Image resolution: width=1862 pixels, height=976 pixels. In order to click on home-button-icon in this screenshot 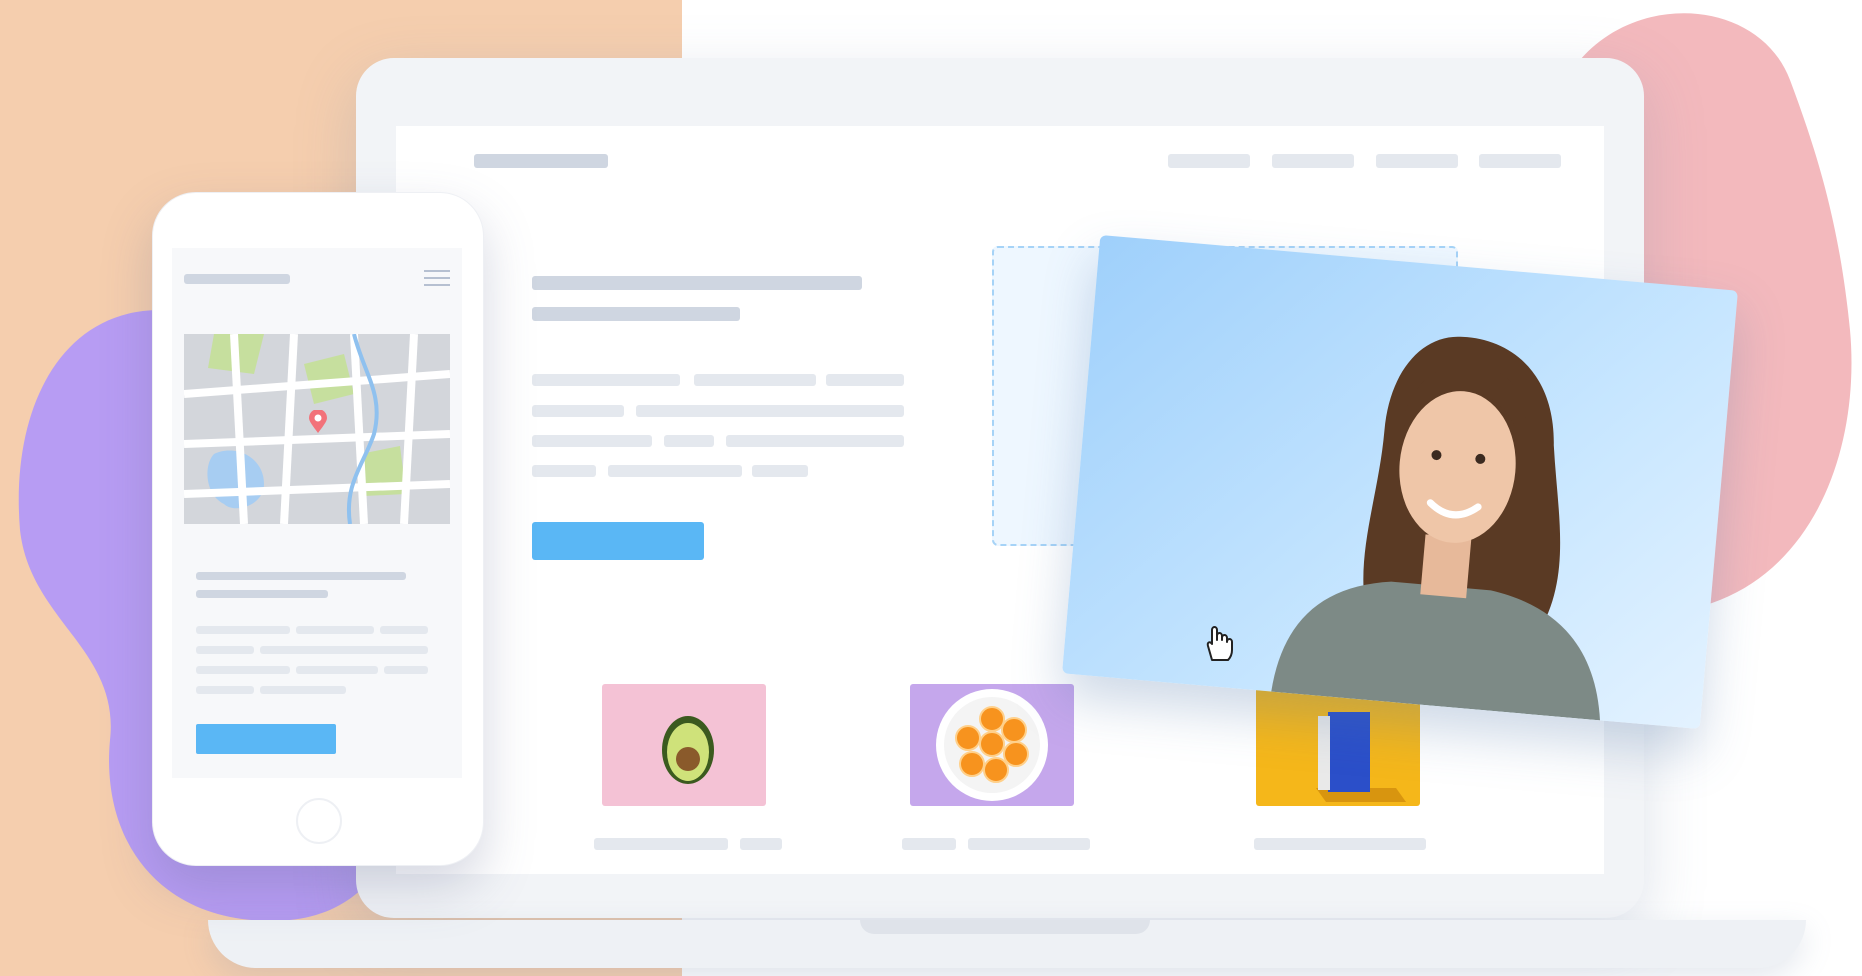, I will do `click(319, 821)`.